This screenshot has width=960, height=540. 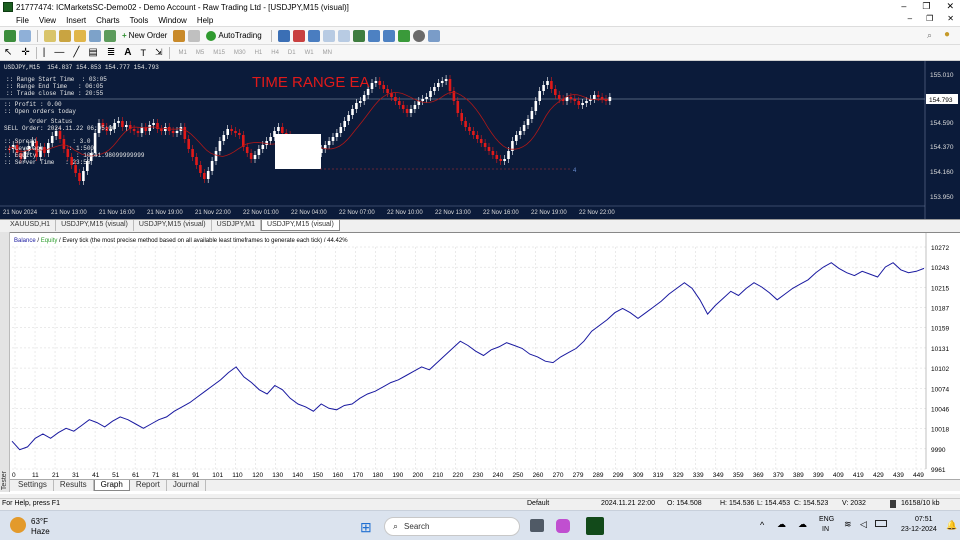 I want to click on timeframe-m1: M1, so click(x=183, y=53).